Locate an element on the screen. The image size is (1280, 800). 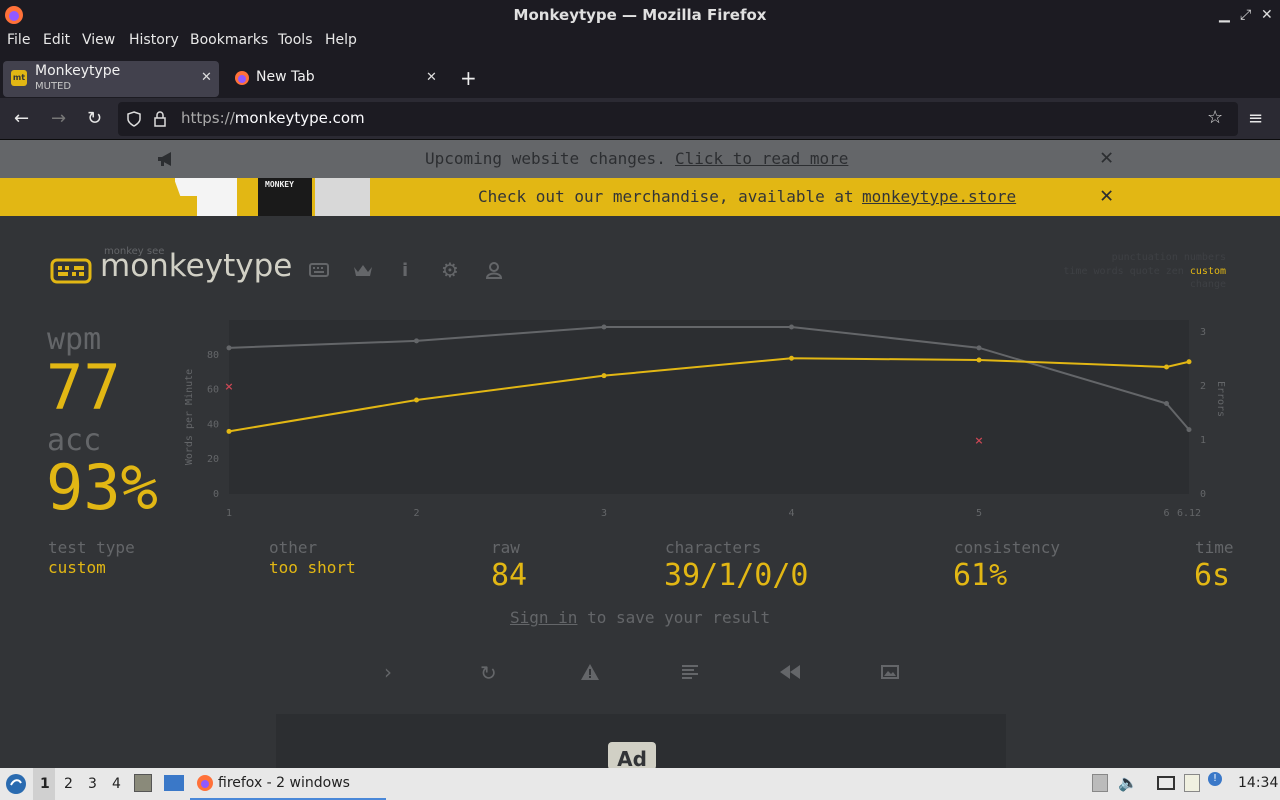
config-modes: time words quote zen custom is located at coordinates (1113, 272).